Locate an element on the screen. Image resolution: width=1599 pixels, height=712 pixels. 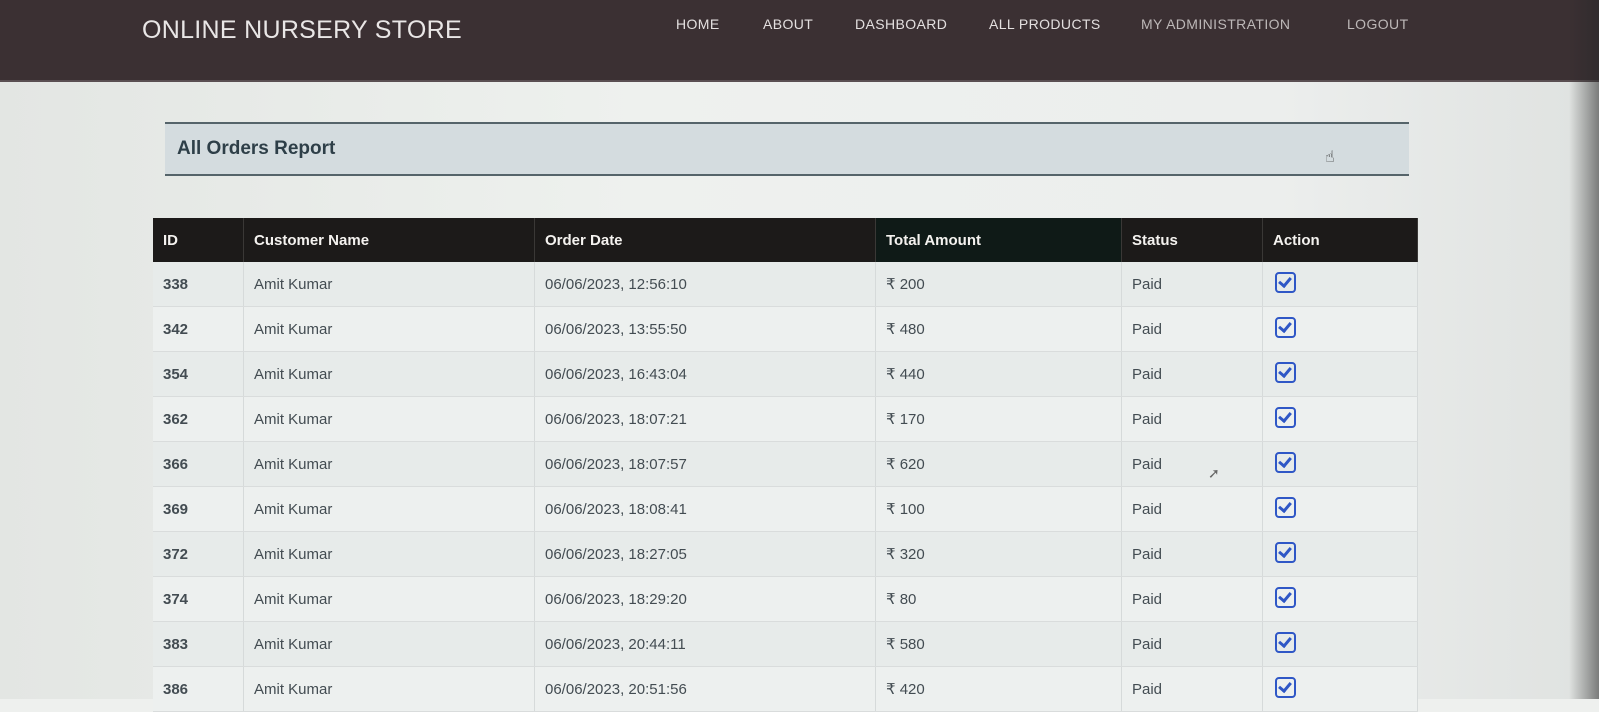
order-id: 366 is located at coordinates (198, 464).